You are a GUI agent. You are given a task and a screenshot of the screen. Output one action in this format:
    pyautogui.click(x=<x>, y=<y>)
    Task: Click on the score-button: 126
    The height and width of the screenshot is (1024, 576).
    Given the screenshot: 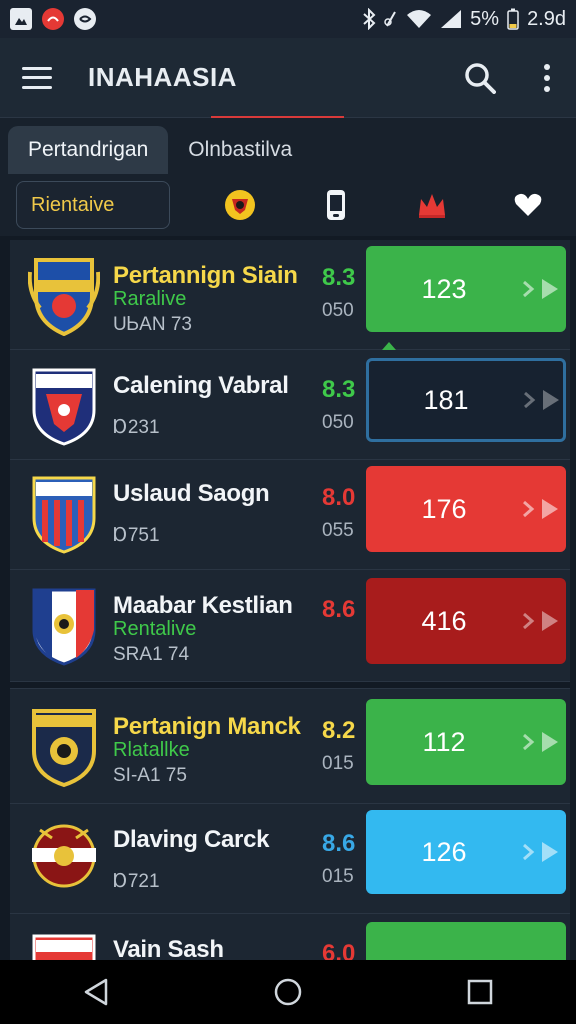 What is the action you would take?
    pyautogui.click(x=466, y=852)
    